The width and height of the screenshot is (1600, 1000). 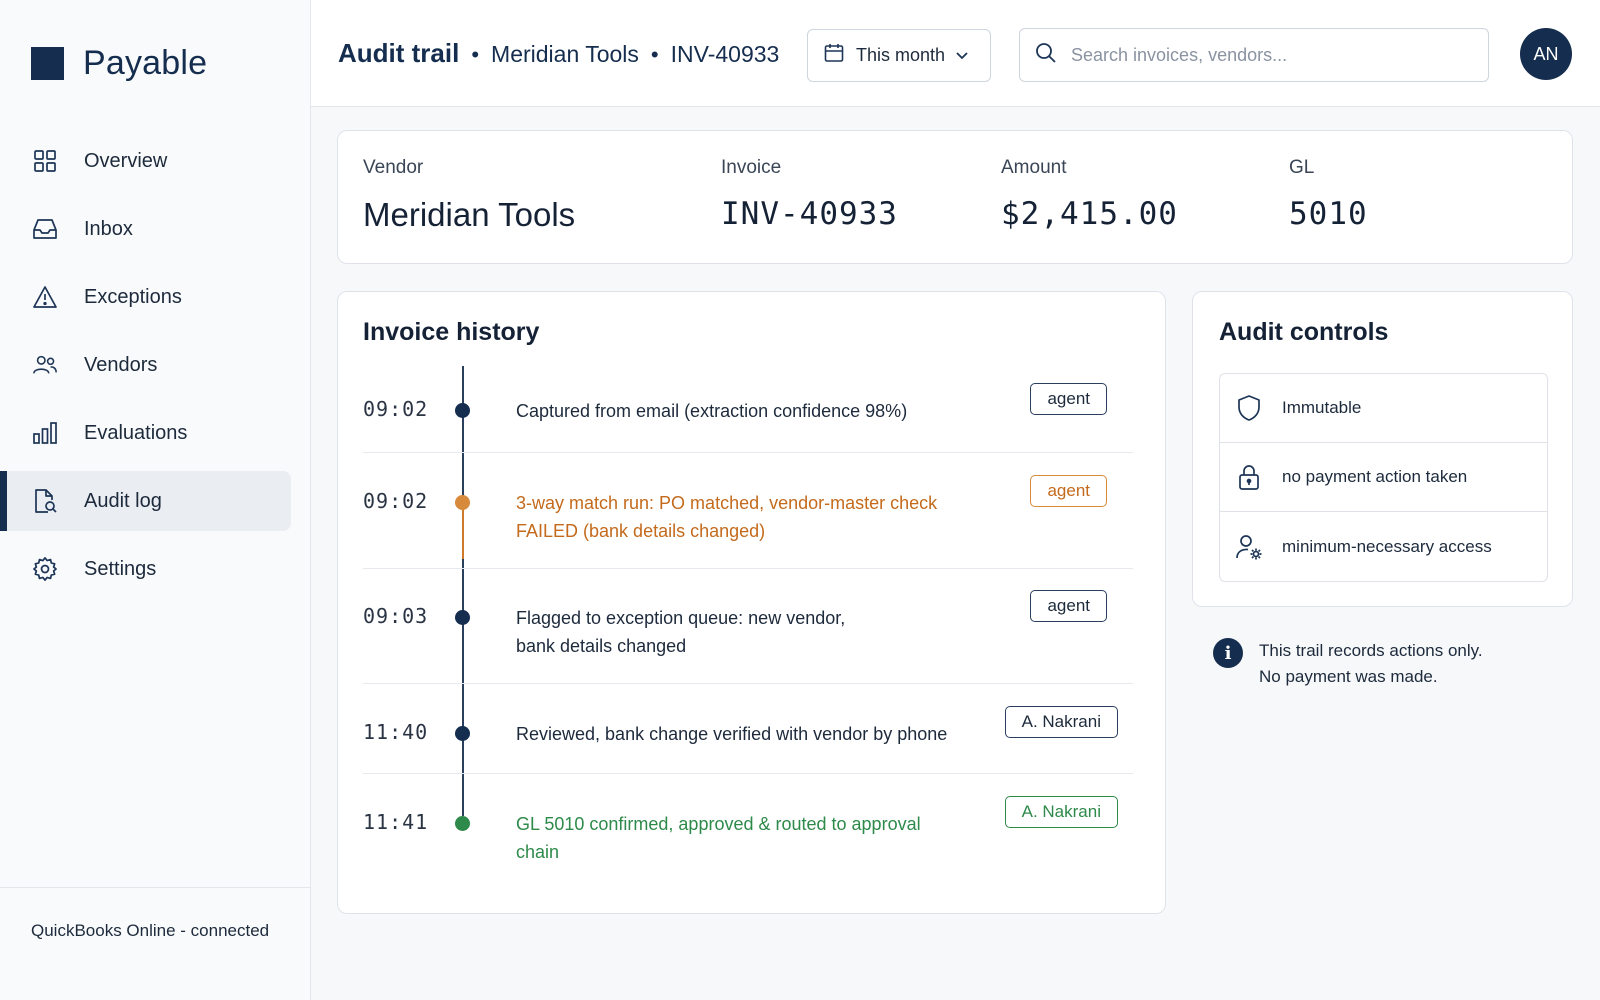 I want to click on timeline-line-warning-segment, so click(x=463, y=530).